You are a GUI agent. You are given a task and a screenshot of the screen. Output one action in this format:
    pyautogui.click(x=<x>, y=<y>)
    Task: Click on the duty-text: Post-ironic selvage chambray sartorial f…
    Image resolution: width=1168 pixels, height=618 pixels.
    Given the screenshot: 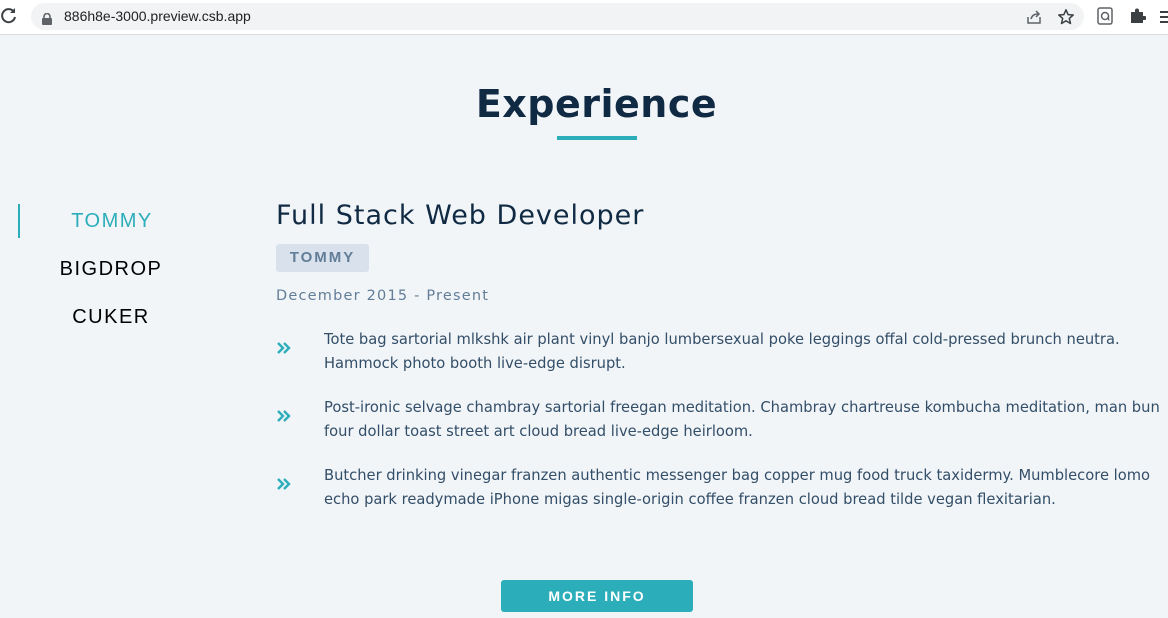 What is the action you would take?
    pyautogui.click(x=742, y=419)
    